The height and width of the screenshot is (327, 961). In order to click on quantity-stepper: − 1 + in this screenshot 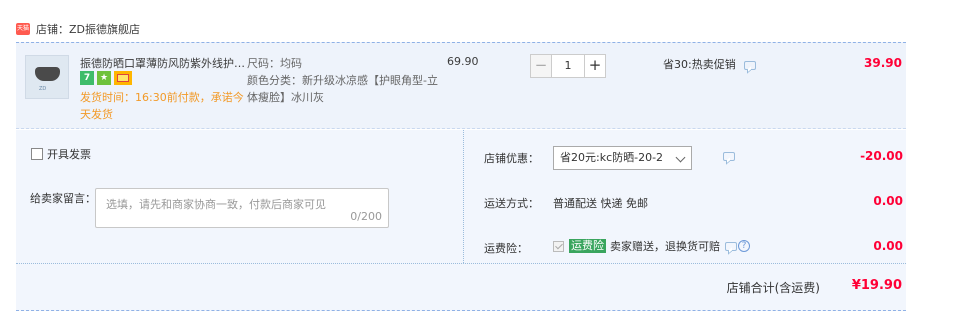, I will do `click(568, 66)`.